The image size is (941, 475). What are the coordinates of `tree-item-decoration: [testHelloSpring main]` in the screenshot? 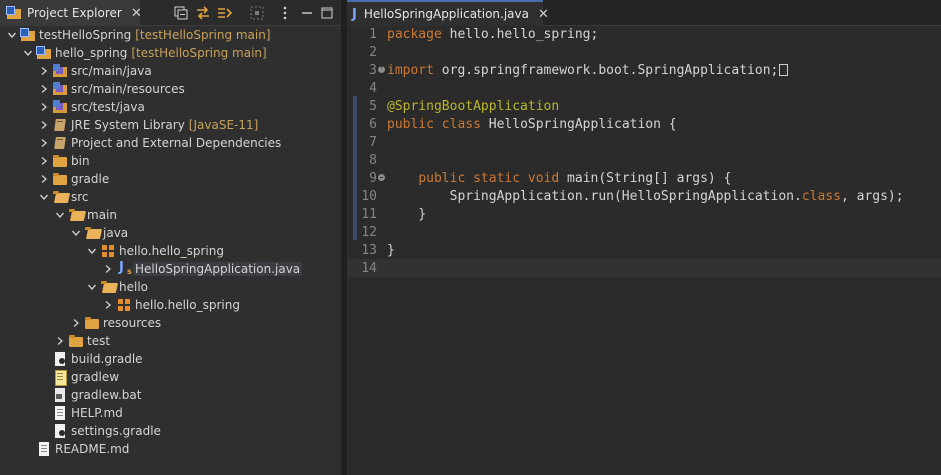 It's located at (203, 35).